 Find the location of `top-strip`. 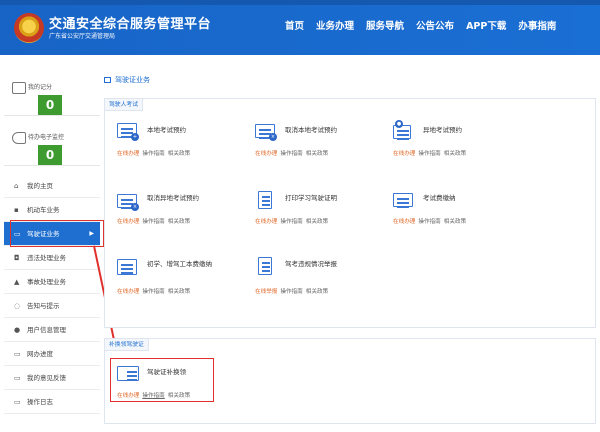

top-strip is located at coordinates (300, 2).